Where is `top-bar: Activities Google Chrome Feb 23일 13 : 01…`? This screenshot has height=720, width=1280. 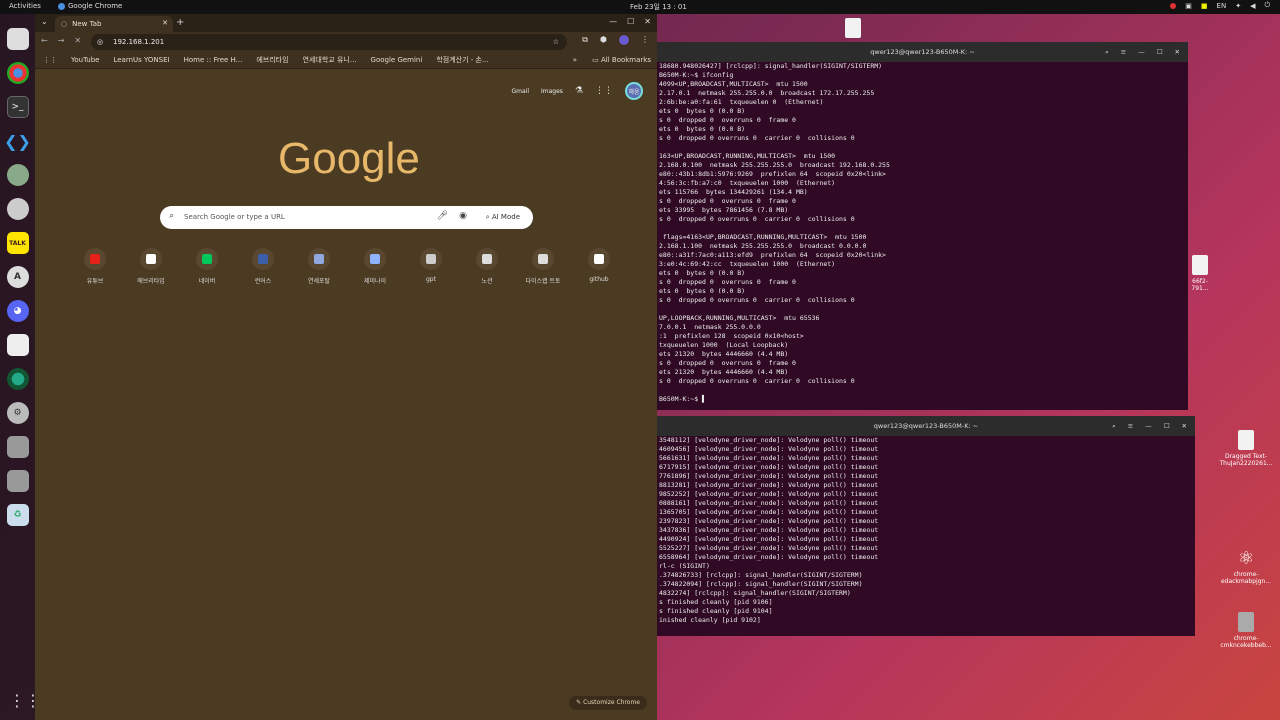
top-bar: Activities Google Chrome Feb 23일 13 : 01… is located at coordinates (640, 7).